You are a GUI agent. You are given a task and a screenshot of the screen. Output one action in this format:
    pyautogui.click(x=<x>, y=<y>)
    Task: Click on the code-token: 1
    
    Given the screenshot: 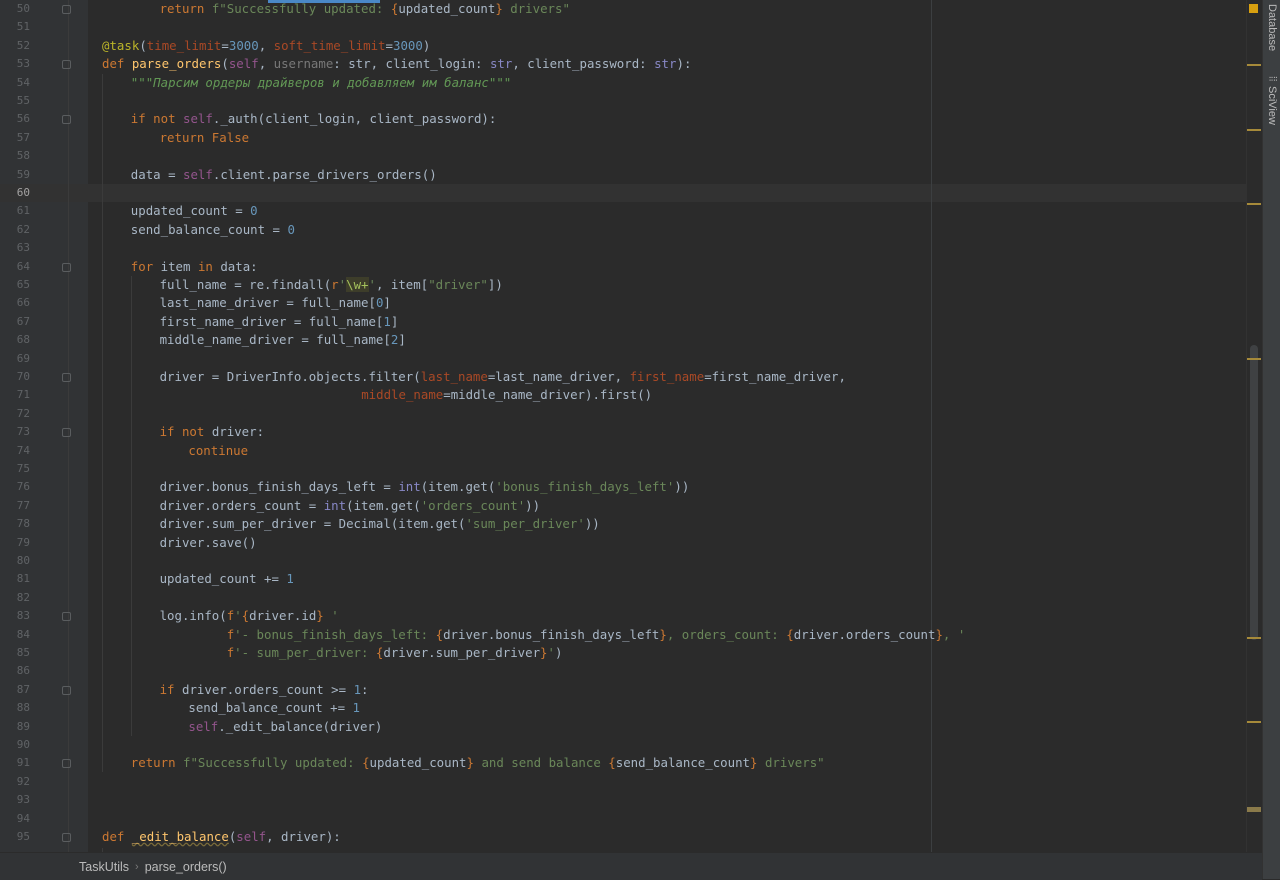 What is the action you would take?
    pyautogui.click(x=387, y=321)
    